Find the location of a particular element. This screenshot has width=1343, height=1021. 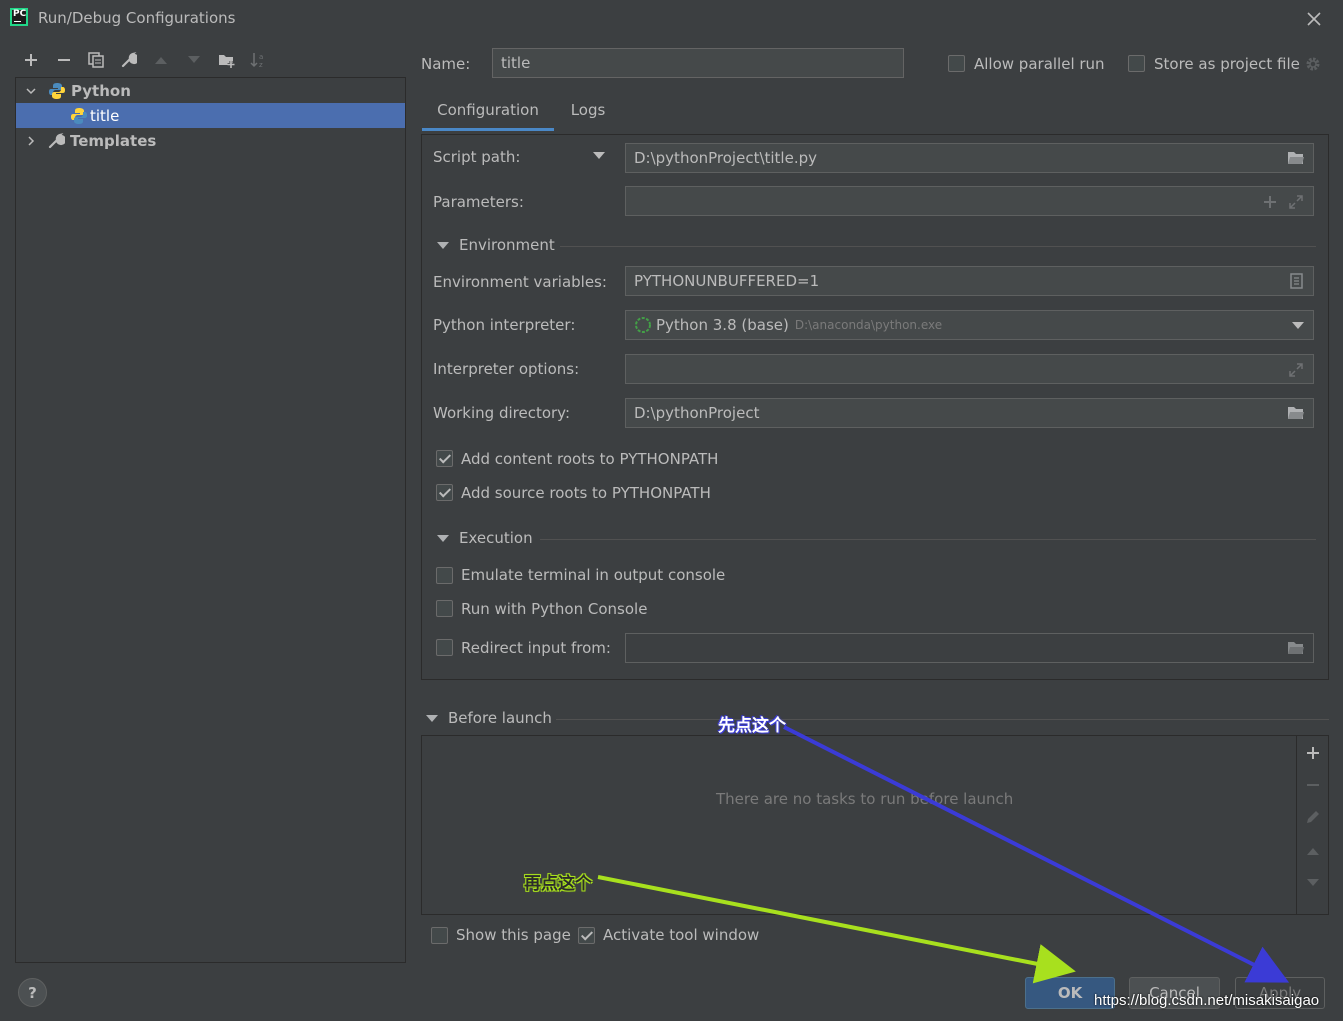

parameters-label: Parameters: is located at coordinates (478, 202).